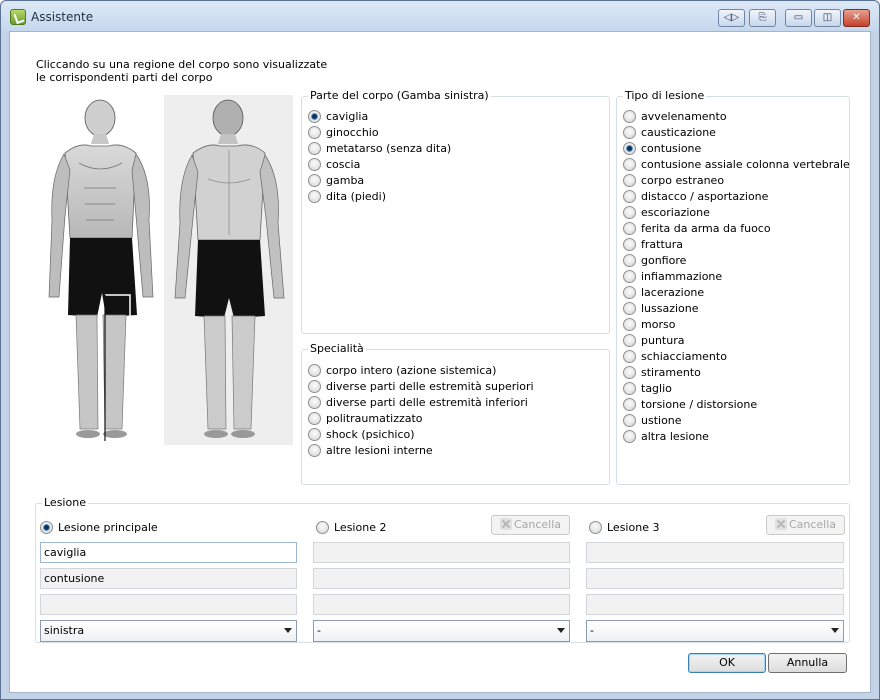  I want to click on specialita-option: corpo intero (azione sistemica), so click(402, 370).